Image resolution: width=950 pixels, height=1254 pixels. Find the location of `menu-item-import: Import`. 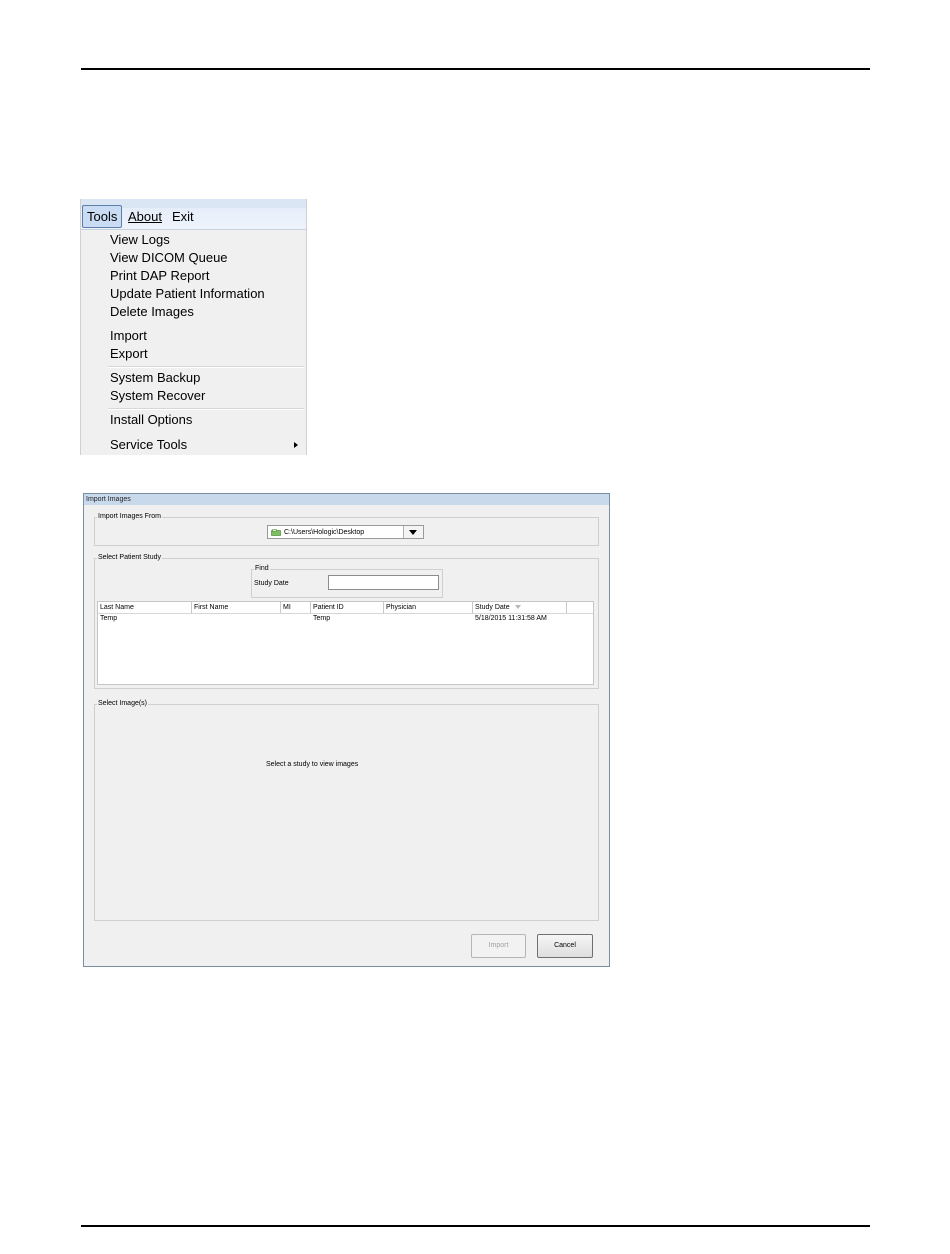

menu-item-import: Import is located at coordinates (128, 336).